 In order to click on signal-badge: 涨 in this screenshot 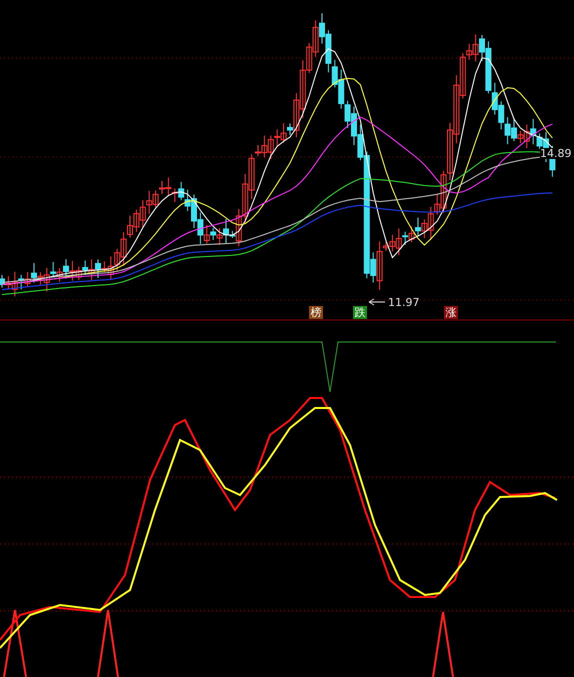, I will do `click(451, 312)`.